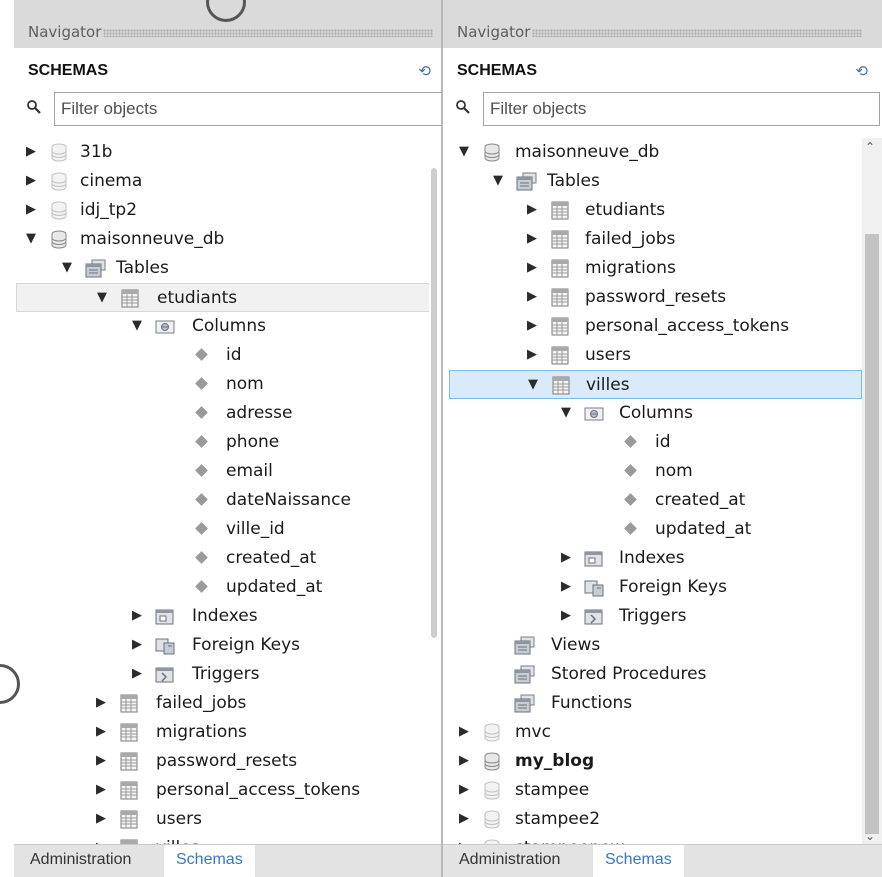 Image resolution: width=882 pixels, height=877 pixels. Describe the element at coordinates (492, 790) in the screenshot. I see `database-icon` at that location.